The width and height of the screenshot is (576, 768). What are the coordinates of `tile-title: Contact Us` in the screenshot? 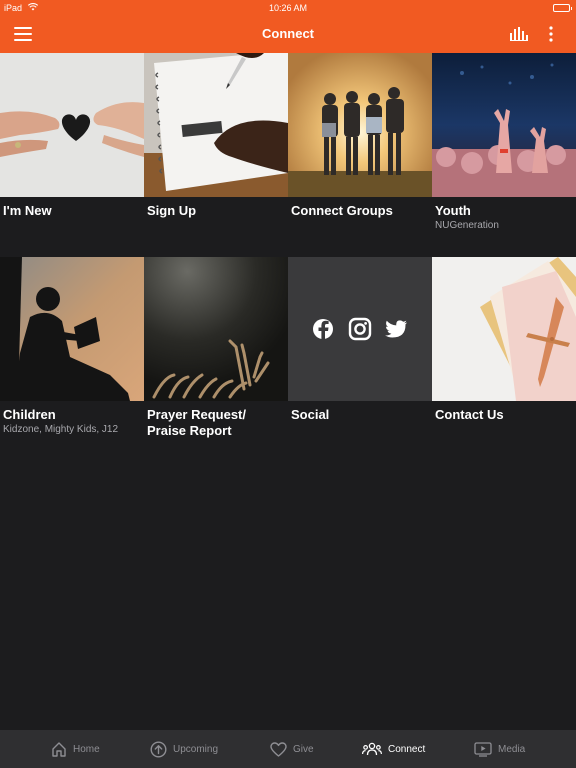 It's located at (469, 414).